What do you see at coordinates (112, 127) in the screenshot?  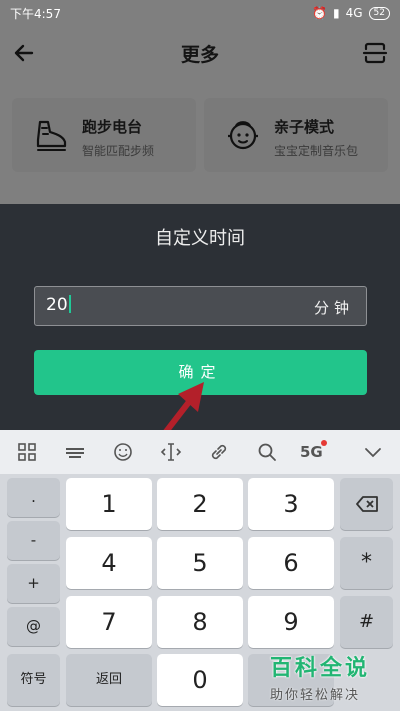 I see `feature-title: 跑步电台` at bounding box center [112, 127].